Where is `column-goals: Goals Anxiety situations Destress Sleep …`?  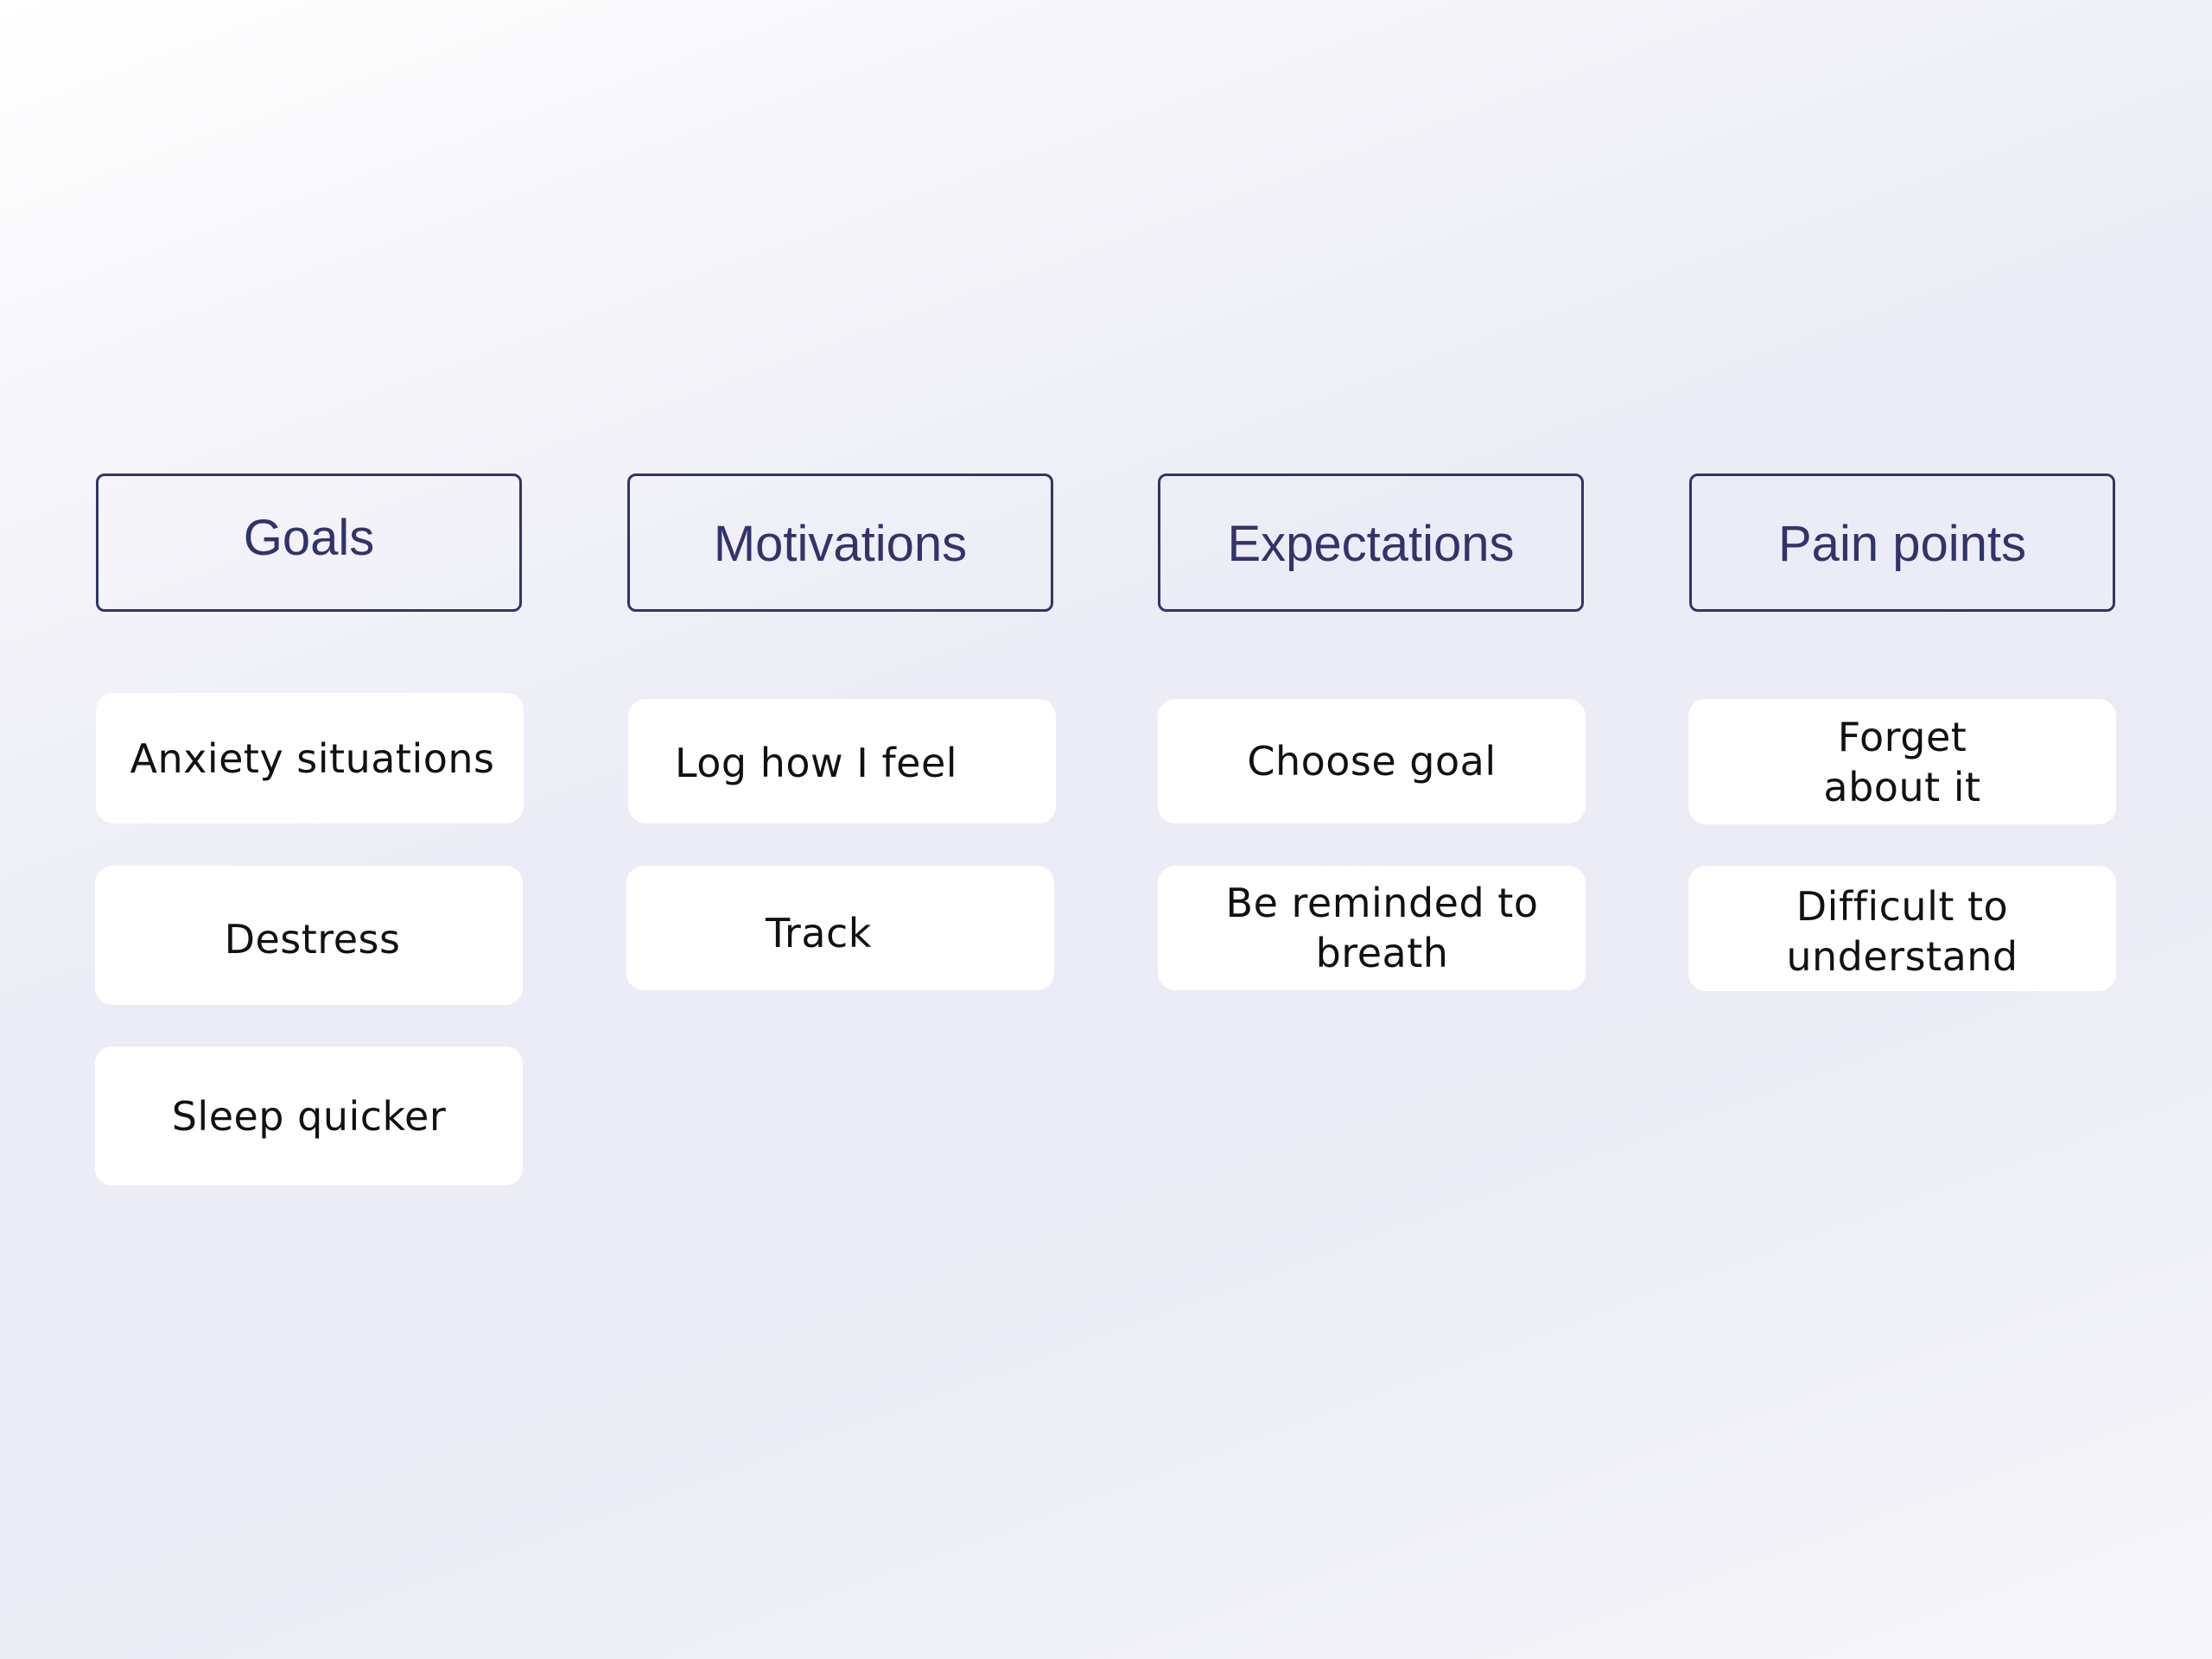 column-goals: Goals Anxiety situations Destress Sleep … is located at coordinates (309, 829).